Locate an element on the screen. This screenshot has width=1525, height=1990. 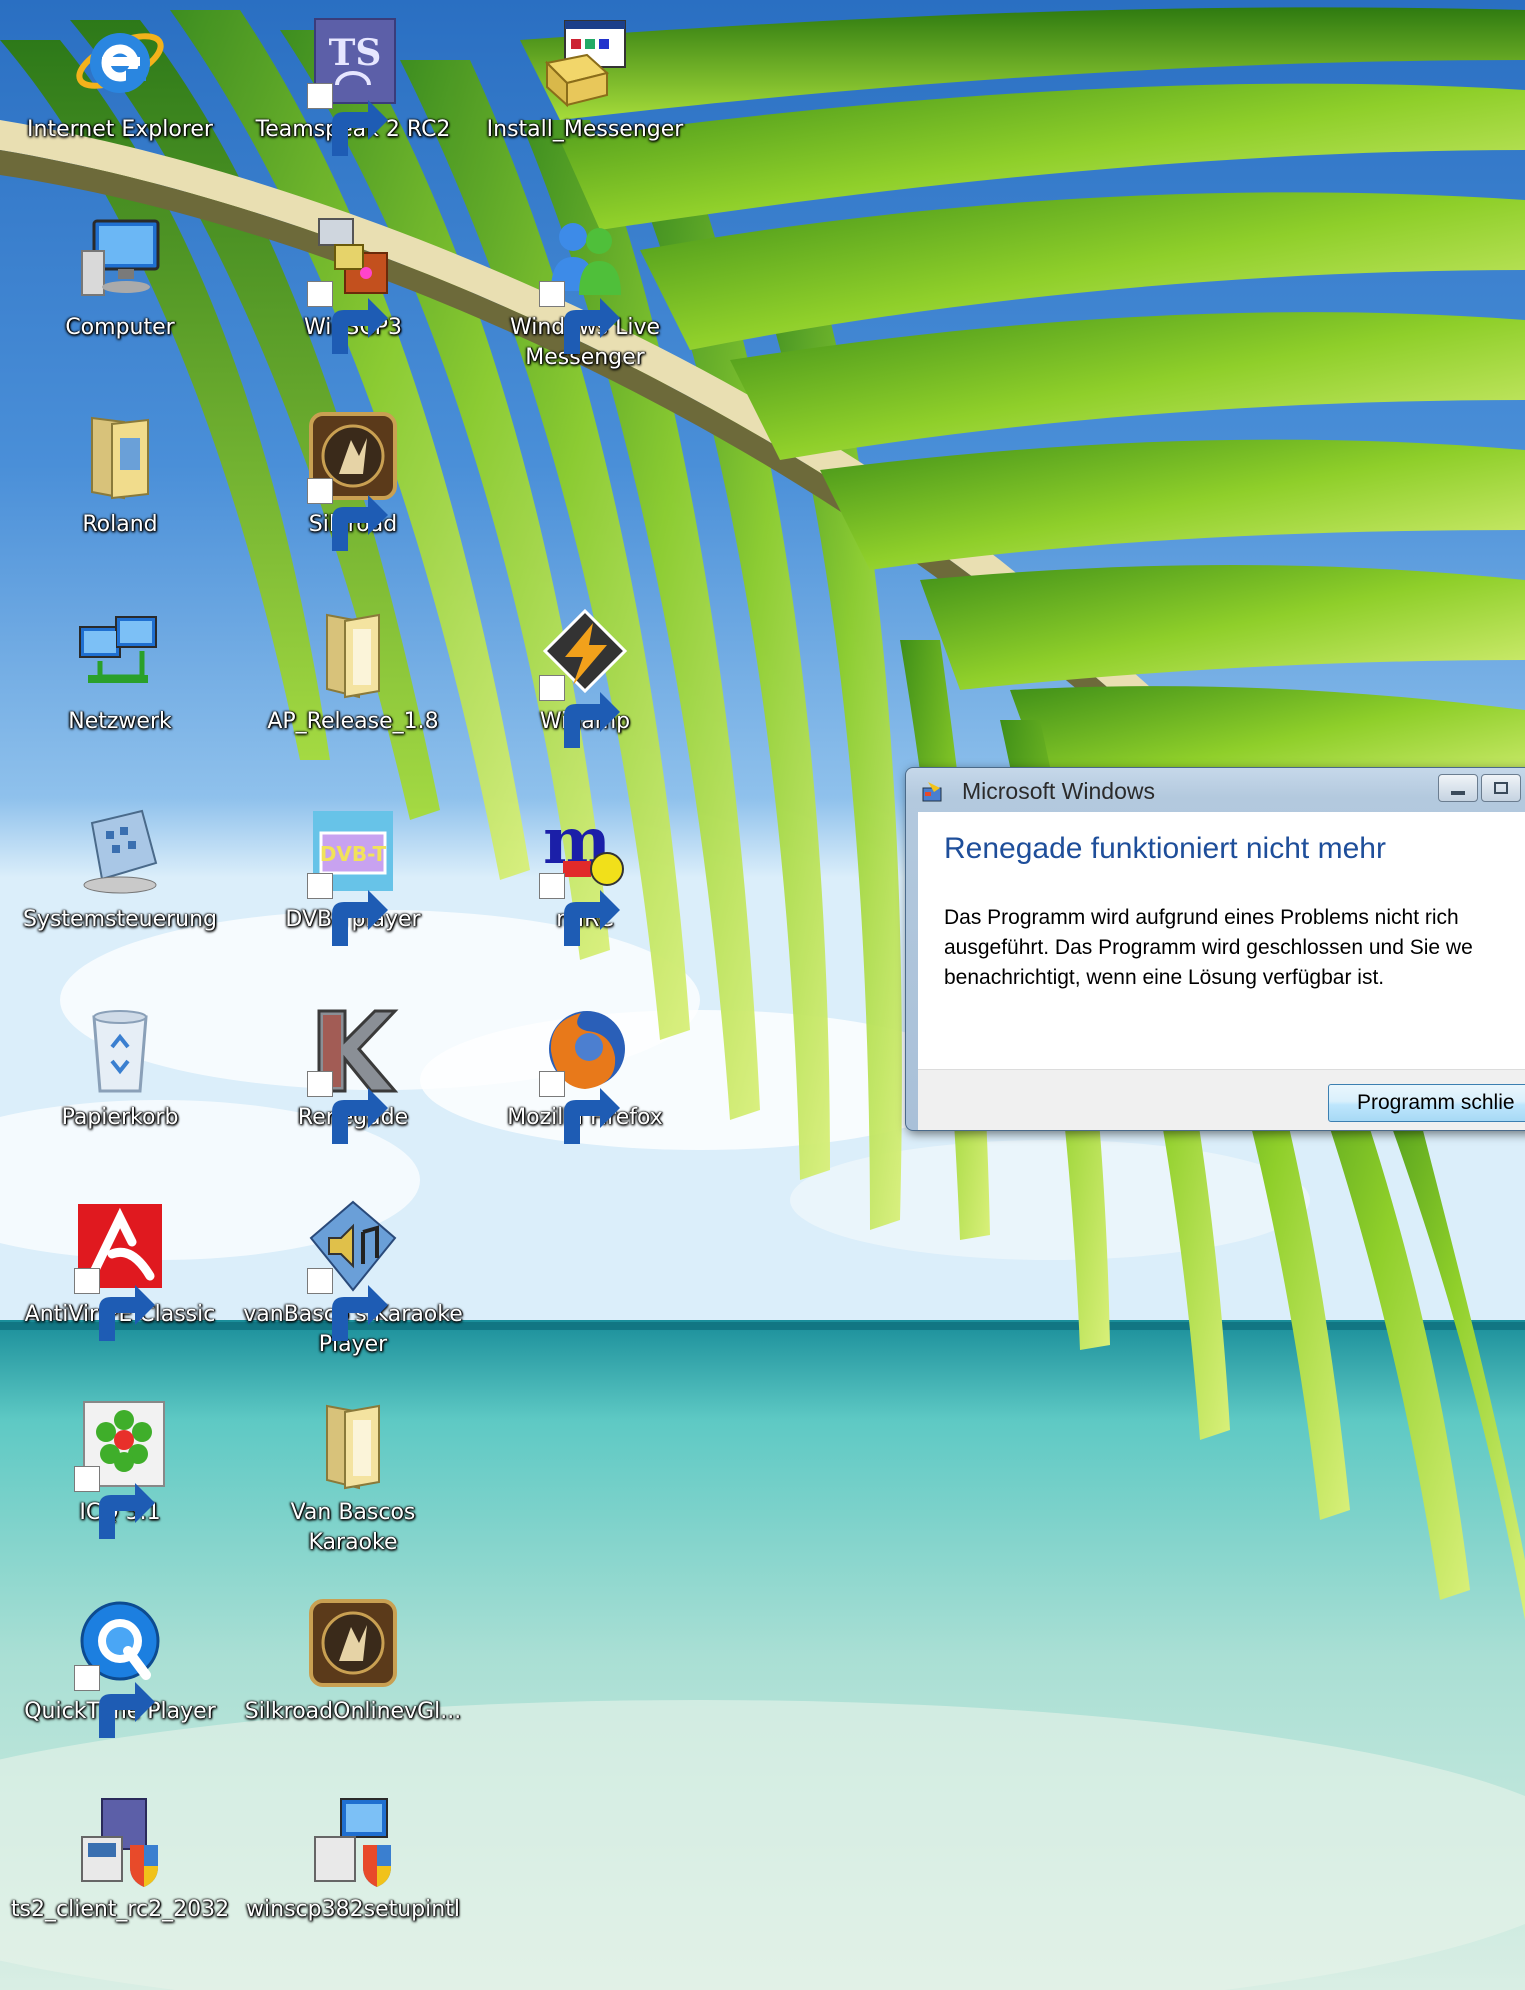
desktop-icon-roland: Roland is located at coordinates (120, 487).